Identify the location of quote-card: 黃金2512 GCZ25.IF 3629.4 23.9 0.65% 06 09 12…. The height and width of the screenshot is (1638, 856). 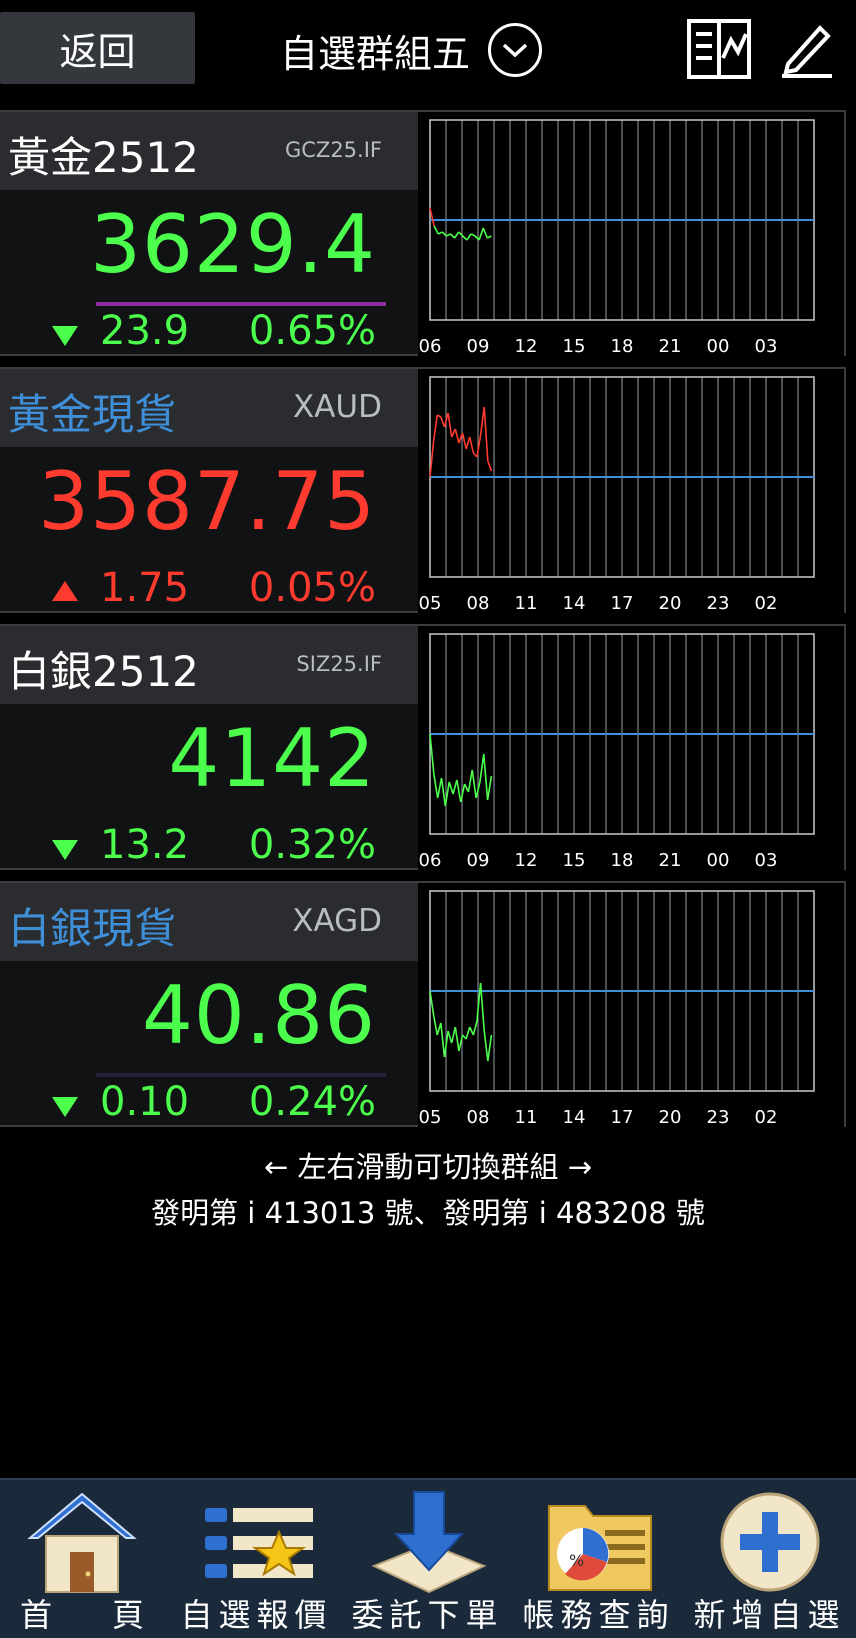
(423, 233).